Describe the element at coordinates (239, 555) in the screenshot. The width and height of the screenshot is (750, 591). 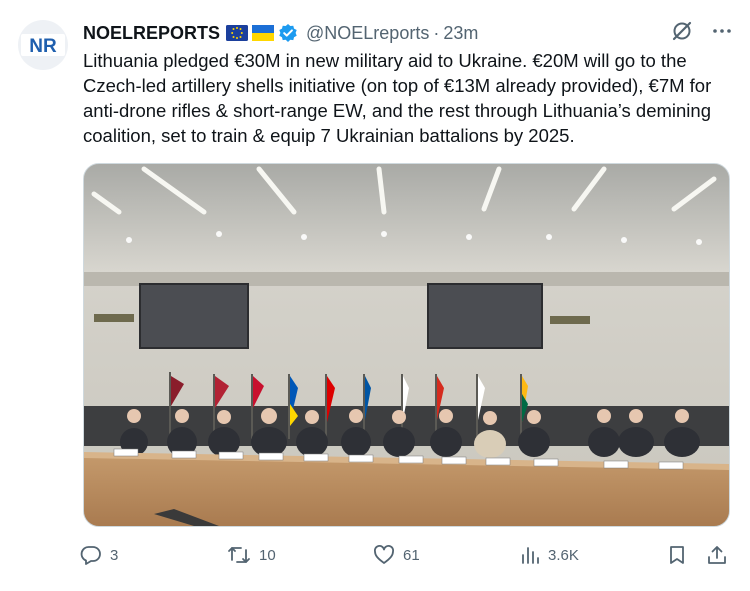
I see `repost-icon` at that location.